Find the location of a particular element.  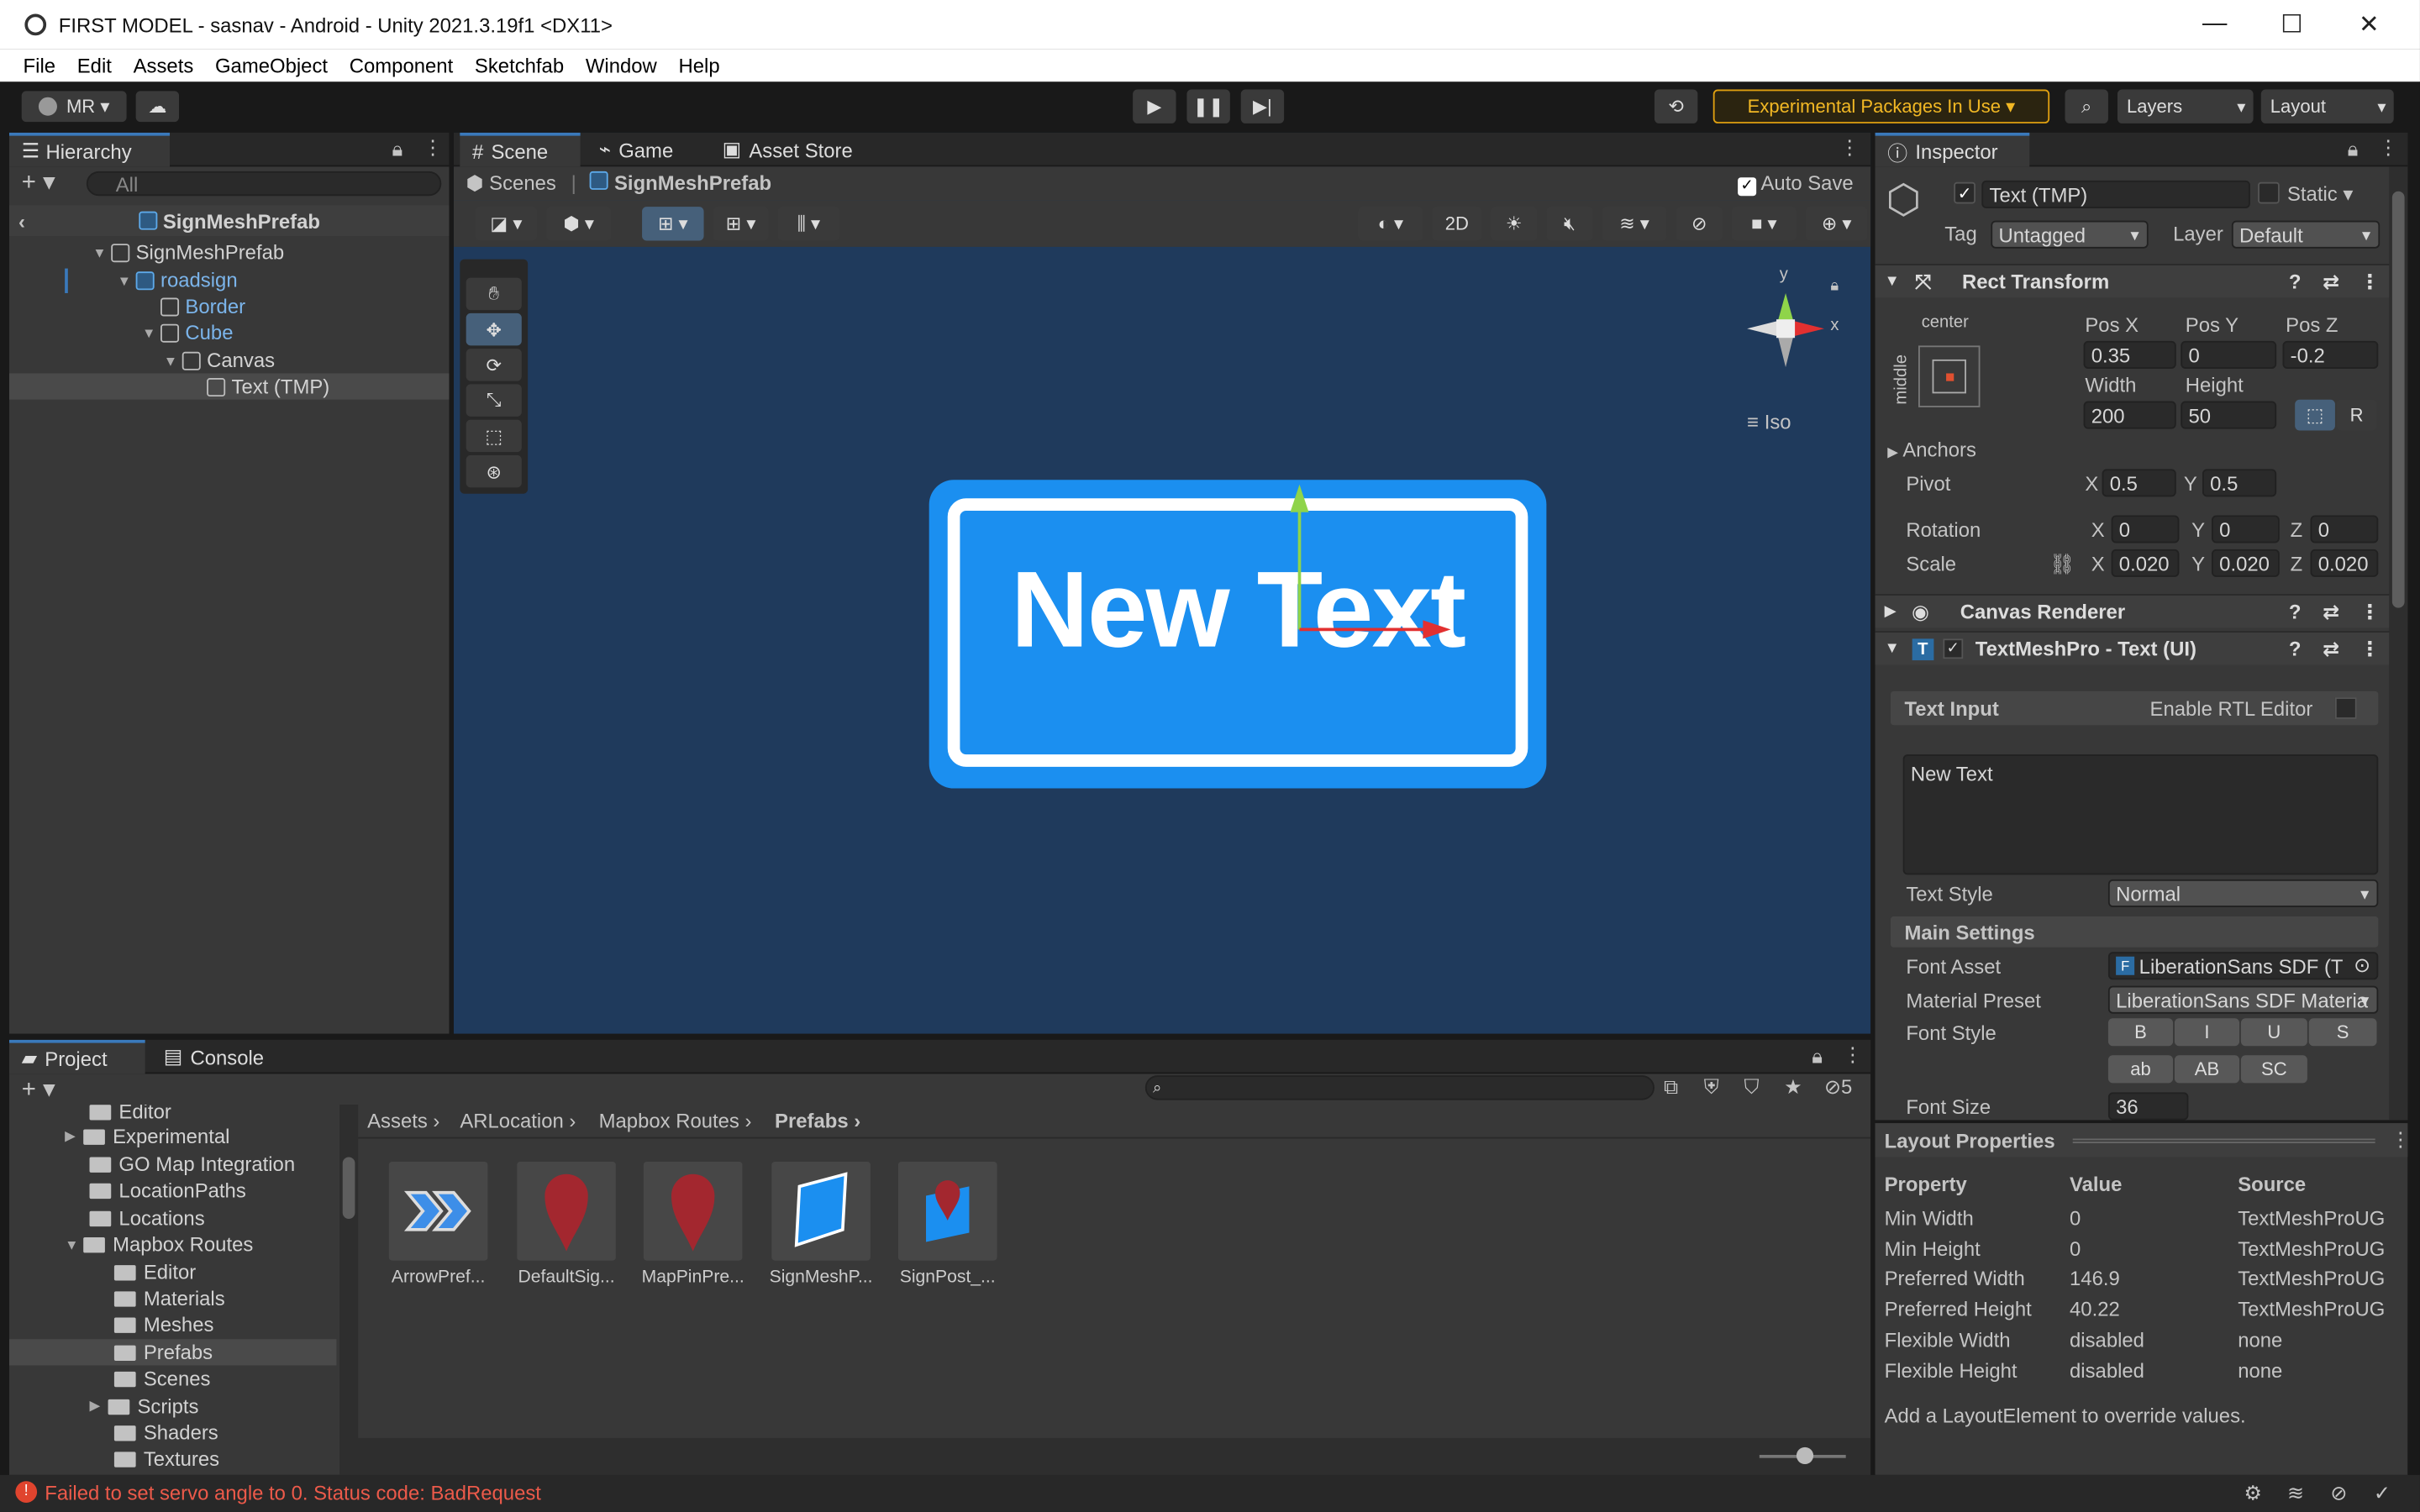

hierarchy-item: Border is located at coordinates (202, 306).